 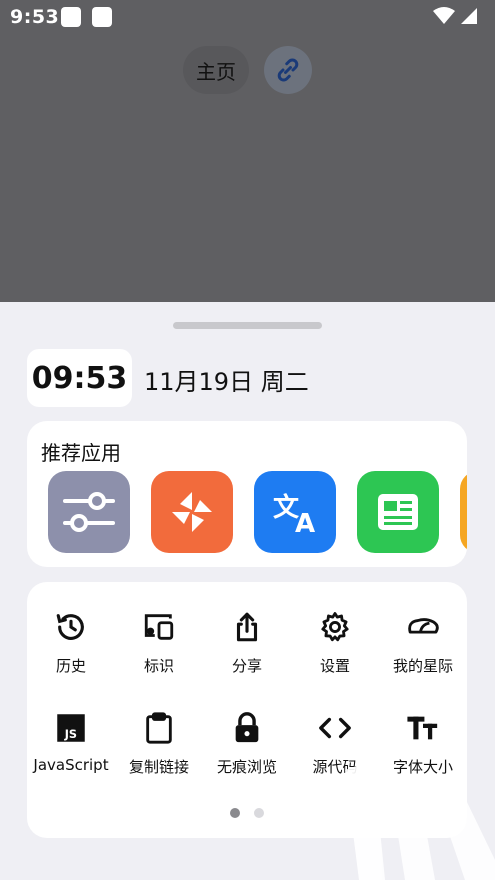 I want to click on tool-label: JavaScript, so click(x=71, y=765).